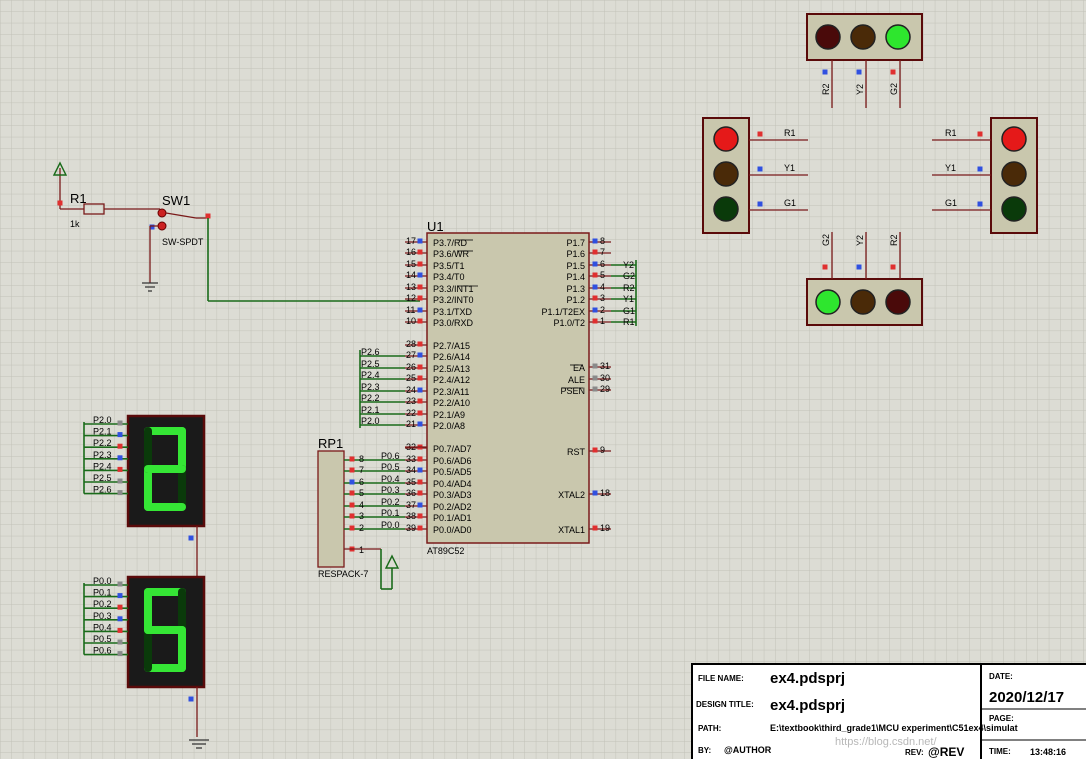  Describe the element at coordinates (1001, 718) in the screenshot. I see `page-label: PAGE:` at that location.